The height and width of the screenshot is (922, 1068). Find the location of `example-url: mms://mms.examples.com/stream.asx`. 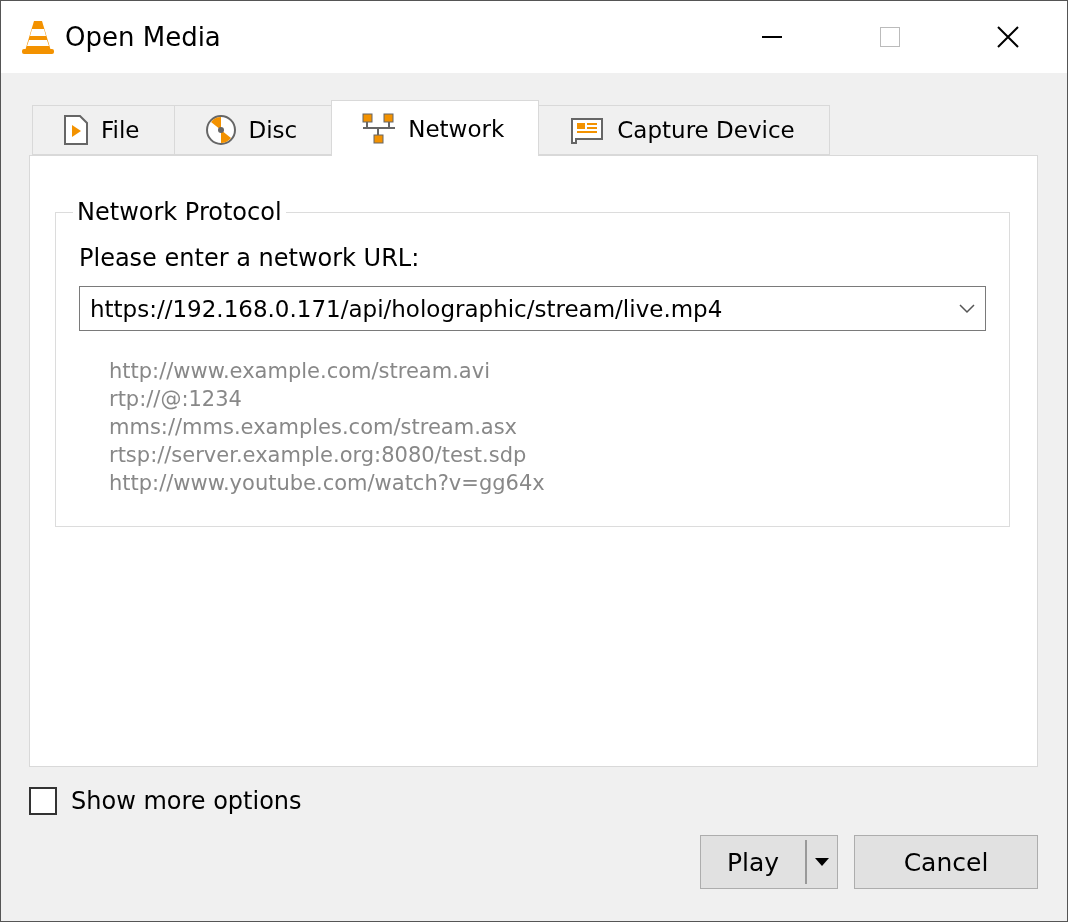

example-url: mms://mms.examples.com/stream.asx is located at coordinates (314, 427).